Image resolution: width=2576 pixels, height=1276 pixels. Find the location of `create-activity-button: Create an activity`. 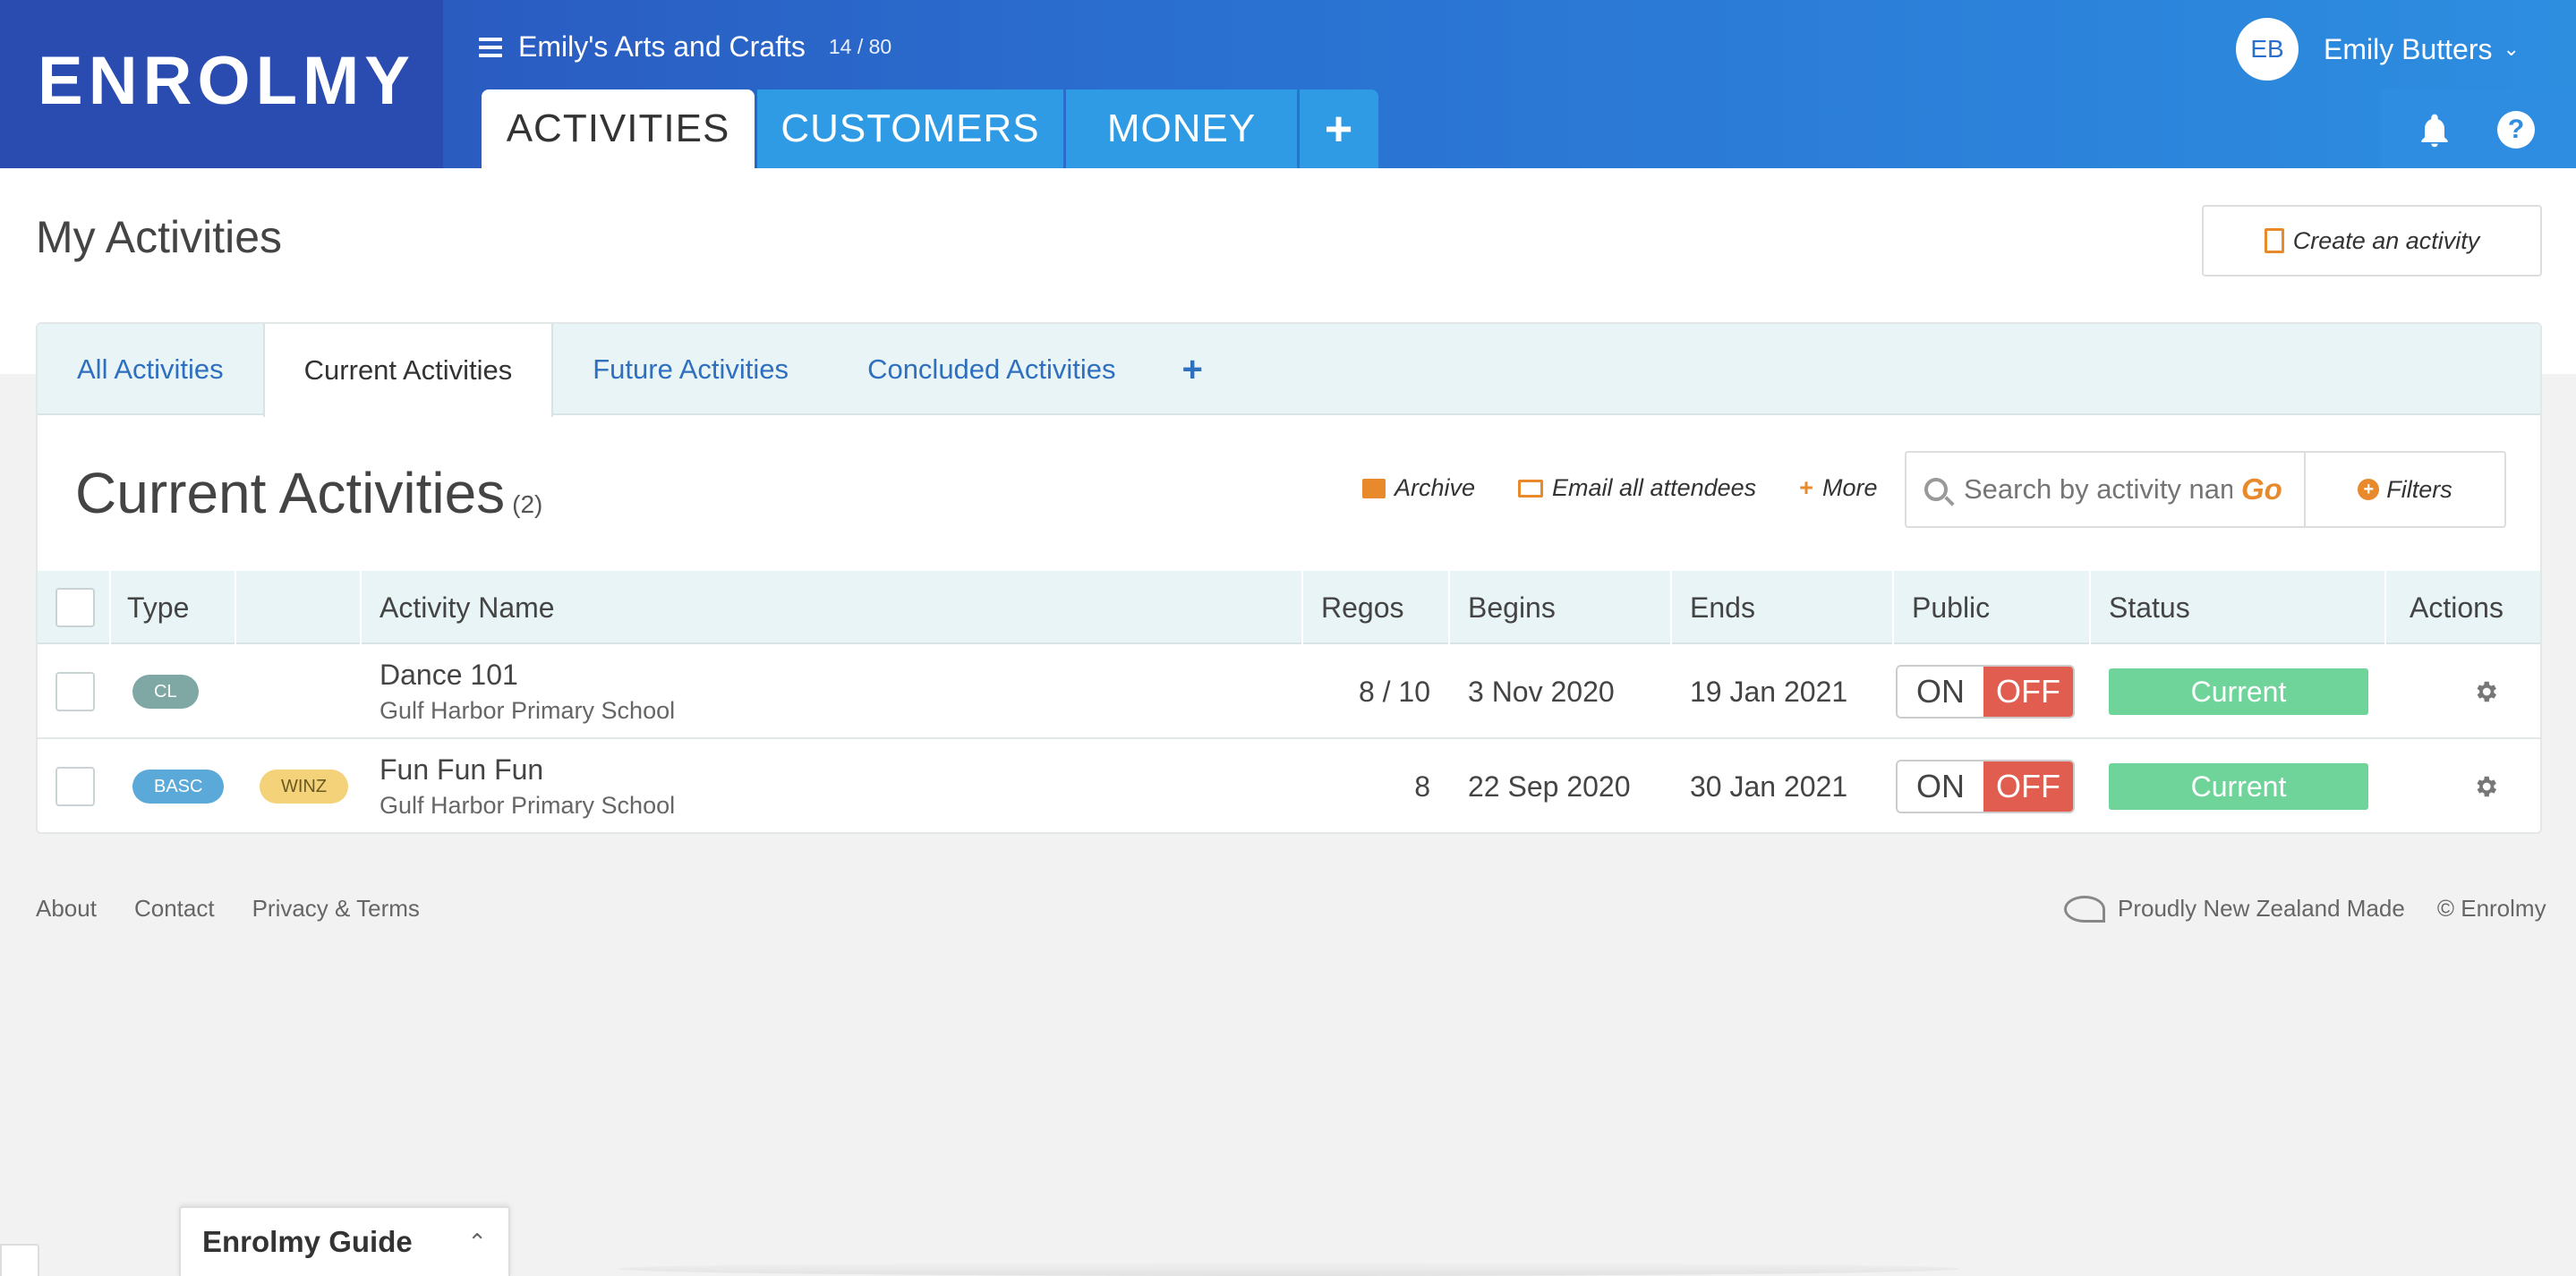

create-activity-button: Create an activity is located at coordinates (2372, 241).